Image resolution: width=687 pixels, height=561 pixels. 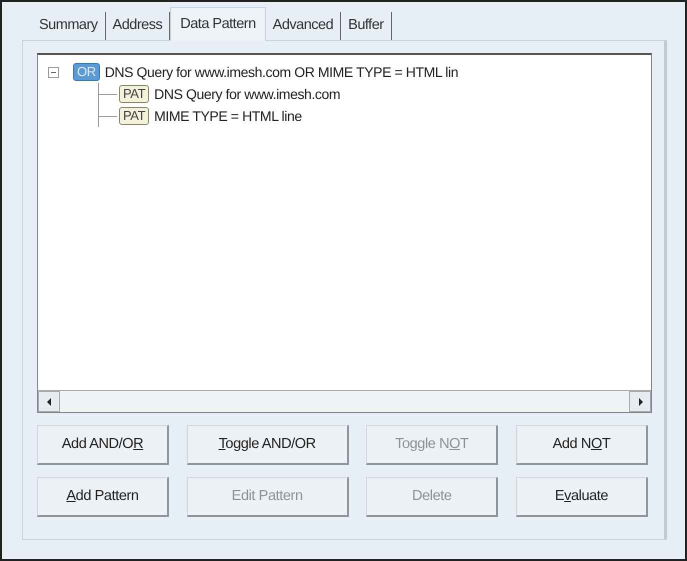 I want to click on right-arrow-icon, so click(x=640, y=402).